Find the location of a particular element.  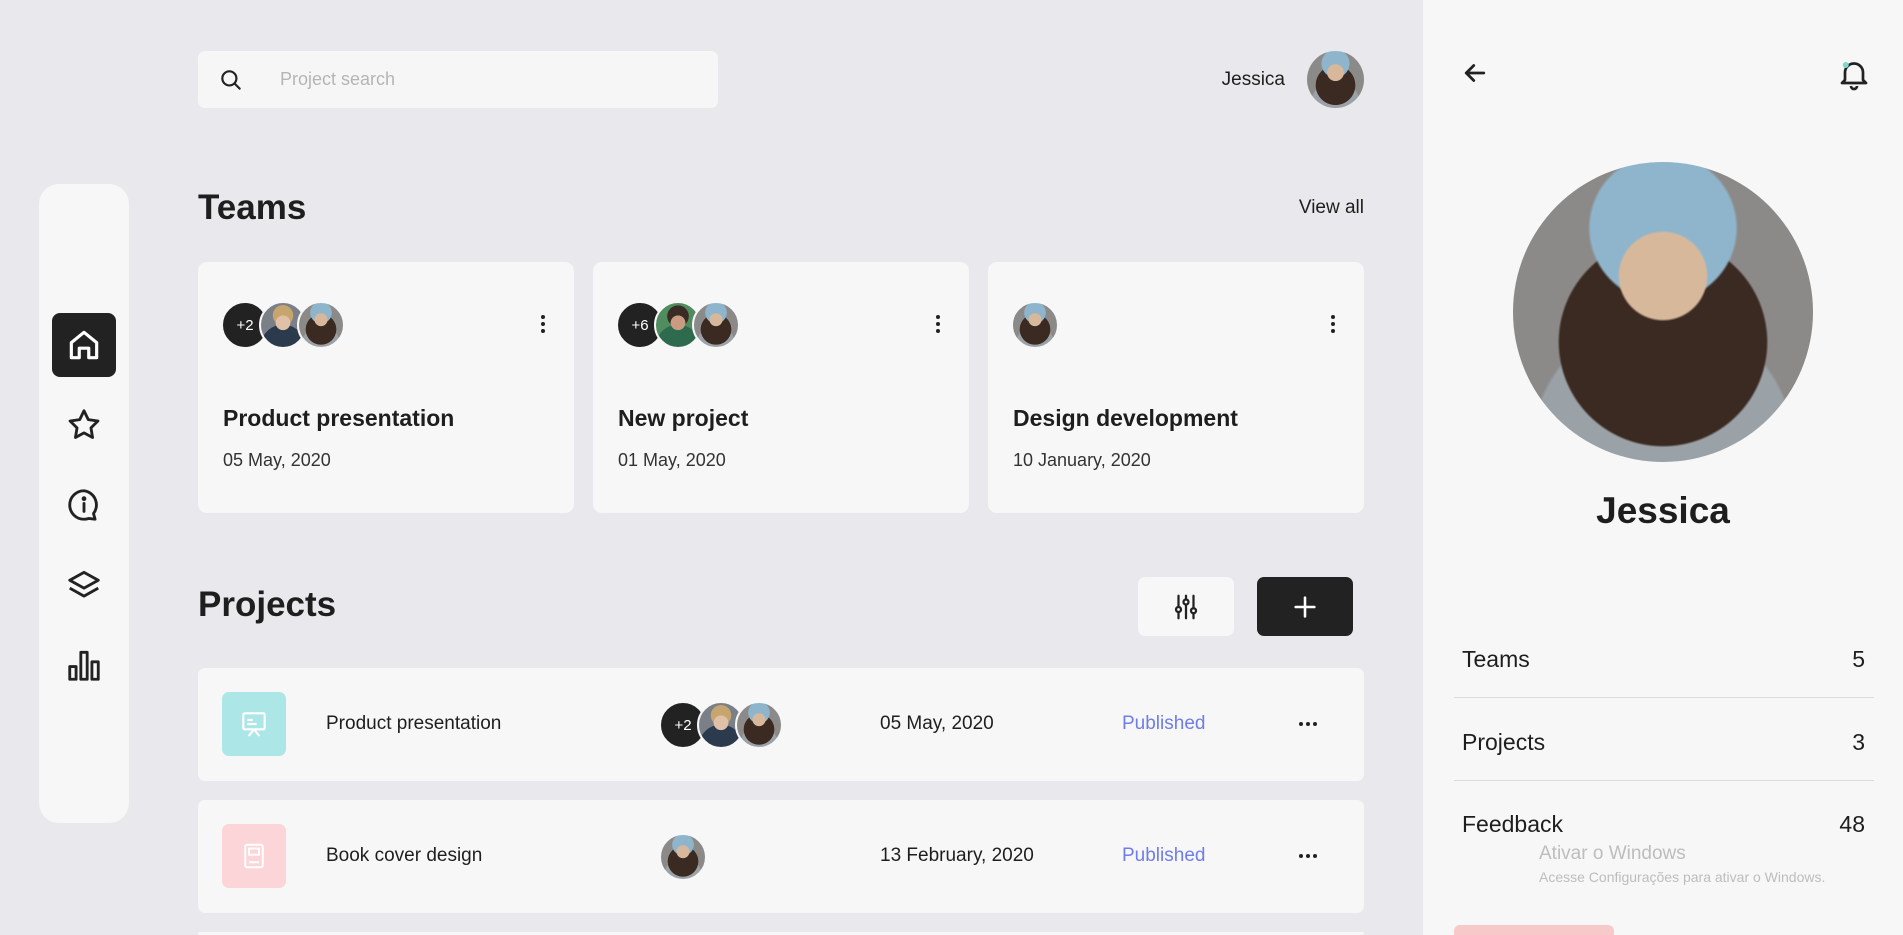

teams-title: Teams is located at coordinates (252, 207).